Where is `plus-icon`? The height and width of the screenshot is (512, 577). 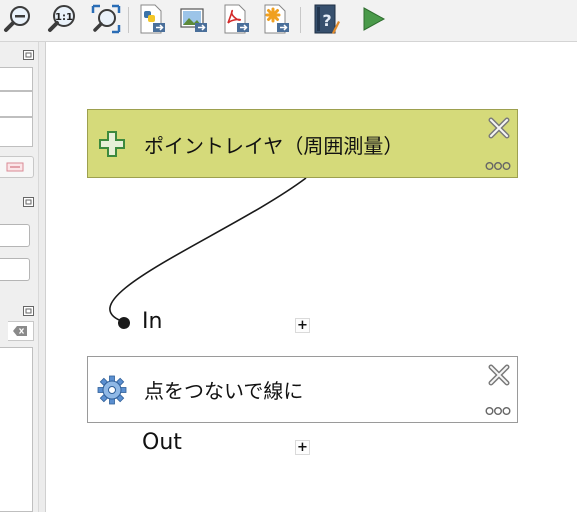 plus-icon is located at coordinates (112, 144).